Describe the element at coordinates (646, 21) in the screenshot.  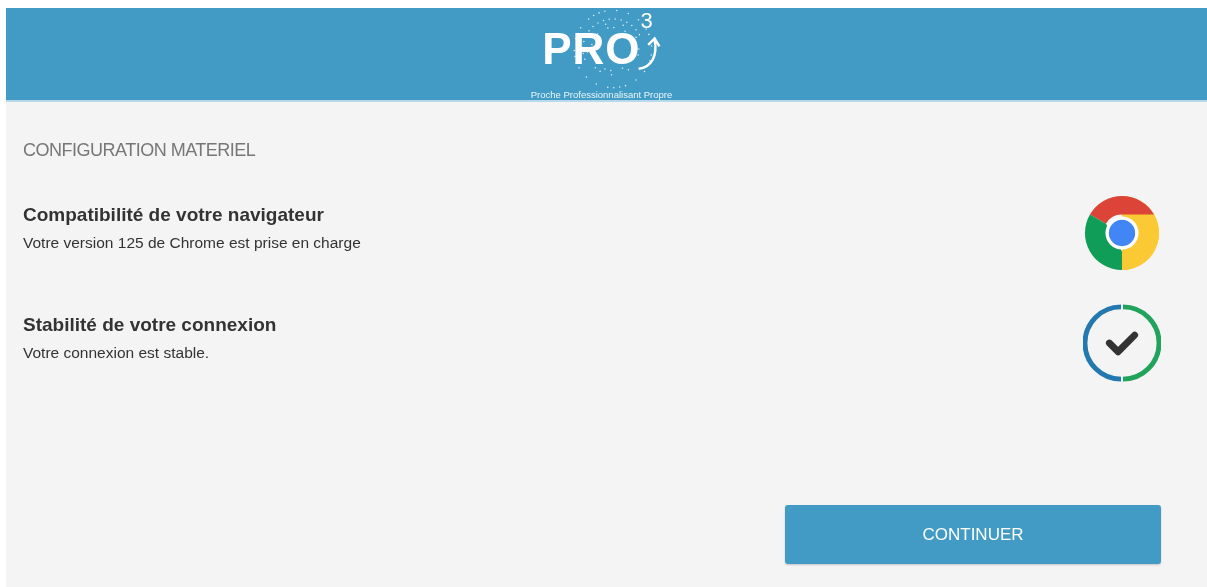
I see `logo-superscript: 3` at that location.